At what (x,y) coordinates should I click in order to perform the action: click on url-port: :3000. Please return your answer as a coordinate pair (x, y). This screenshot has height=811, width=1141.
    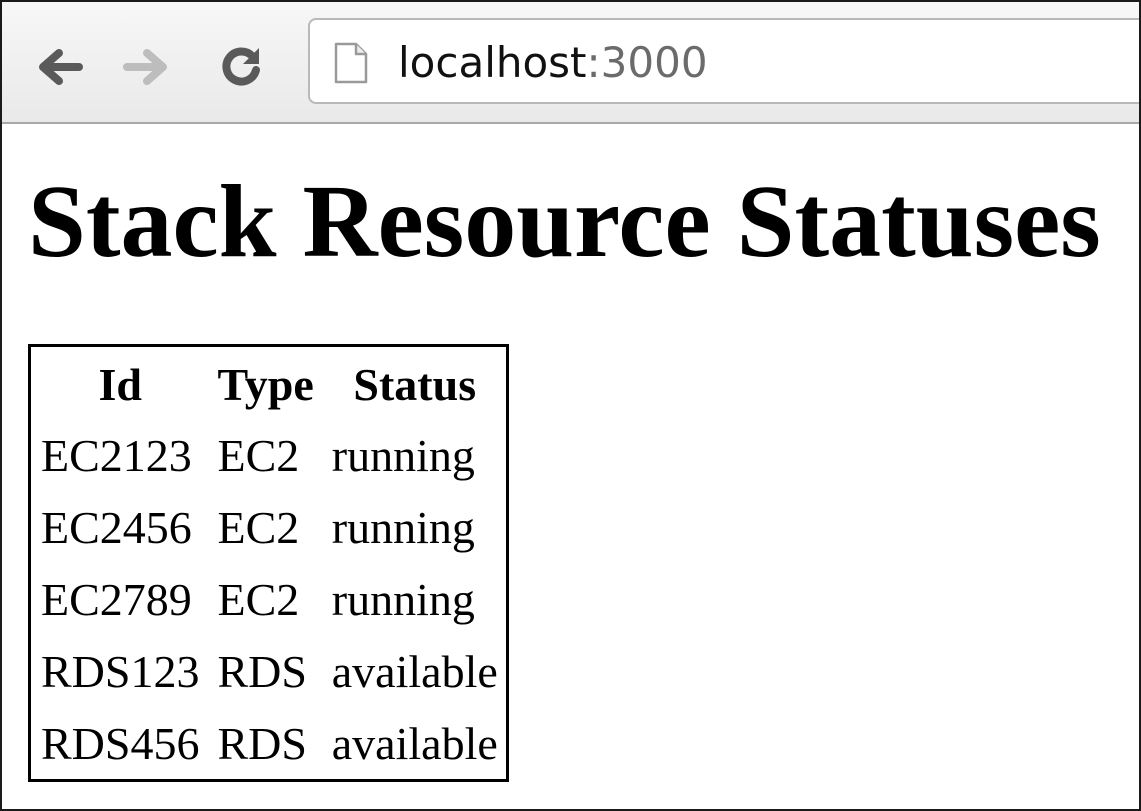
    Looking at the image, I should click on (647, 62).